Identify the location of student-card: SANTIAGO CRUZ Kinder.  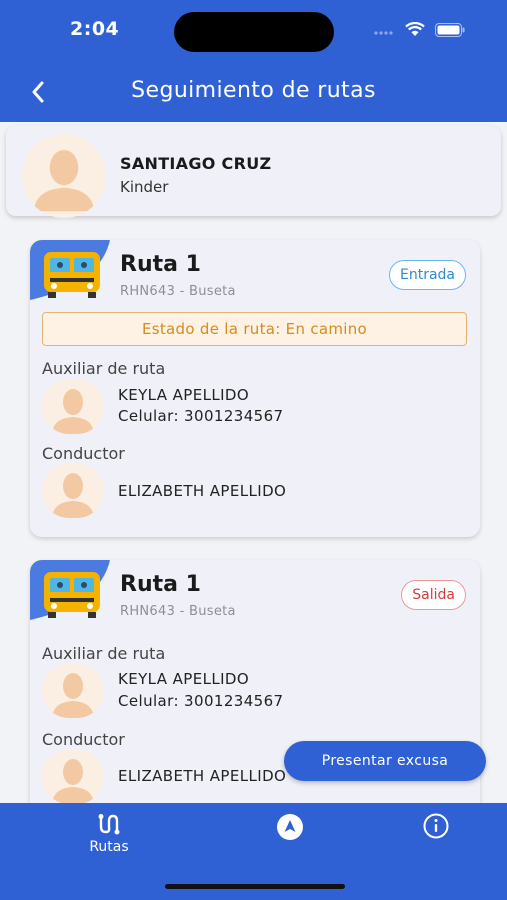
(253, 172).